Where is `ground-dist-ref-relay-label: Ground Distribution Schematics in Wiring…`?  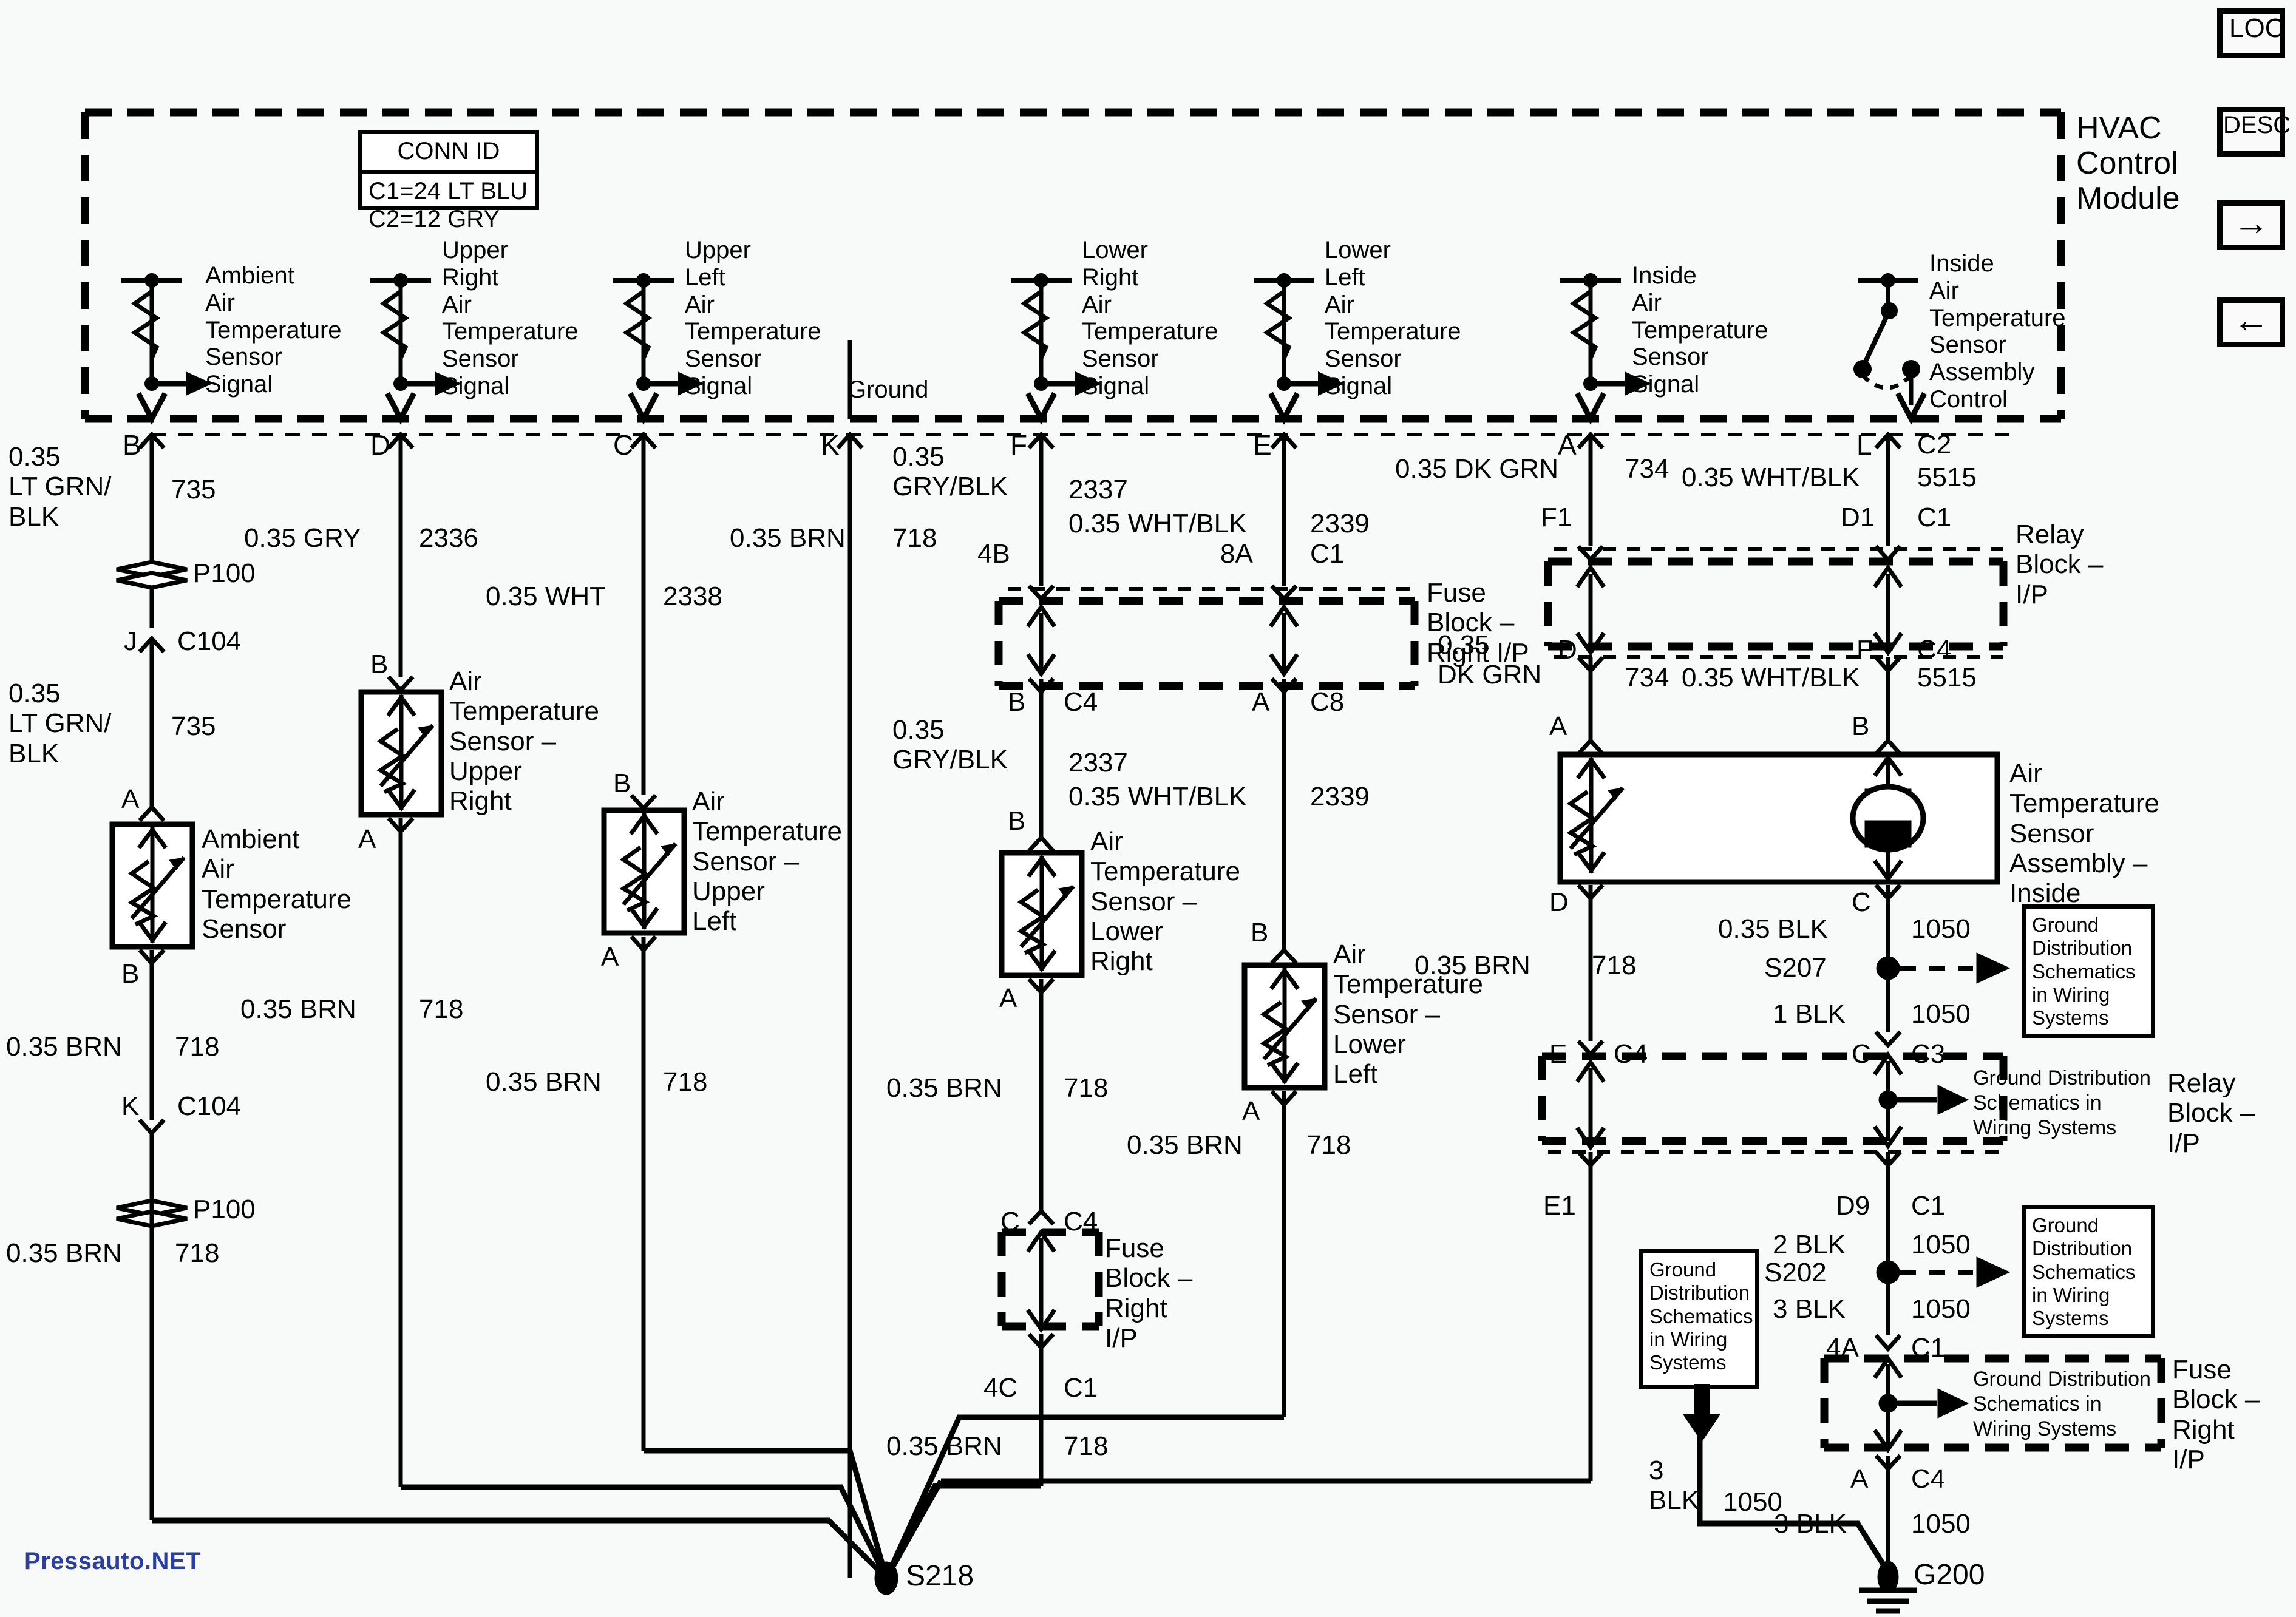 ground-dist-ref-relay-label: Ground Distribution Schematics in Wiring… is located at coordinates (2062, 1102).